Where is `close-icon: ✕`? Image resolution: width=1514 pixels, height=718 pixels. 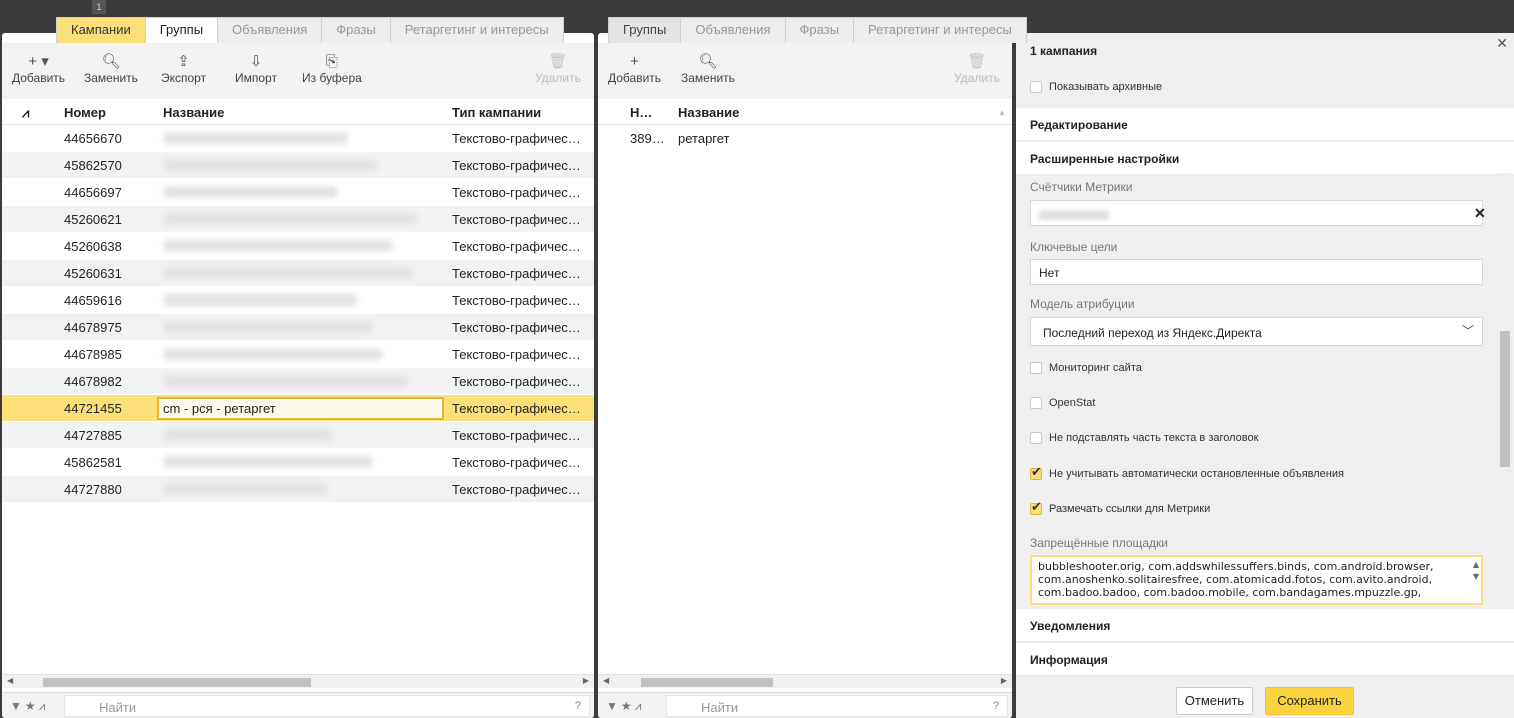 close-icon: ✕ is located at coordinates (1502, 43).